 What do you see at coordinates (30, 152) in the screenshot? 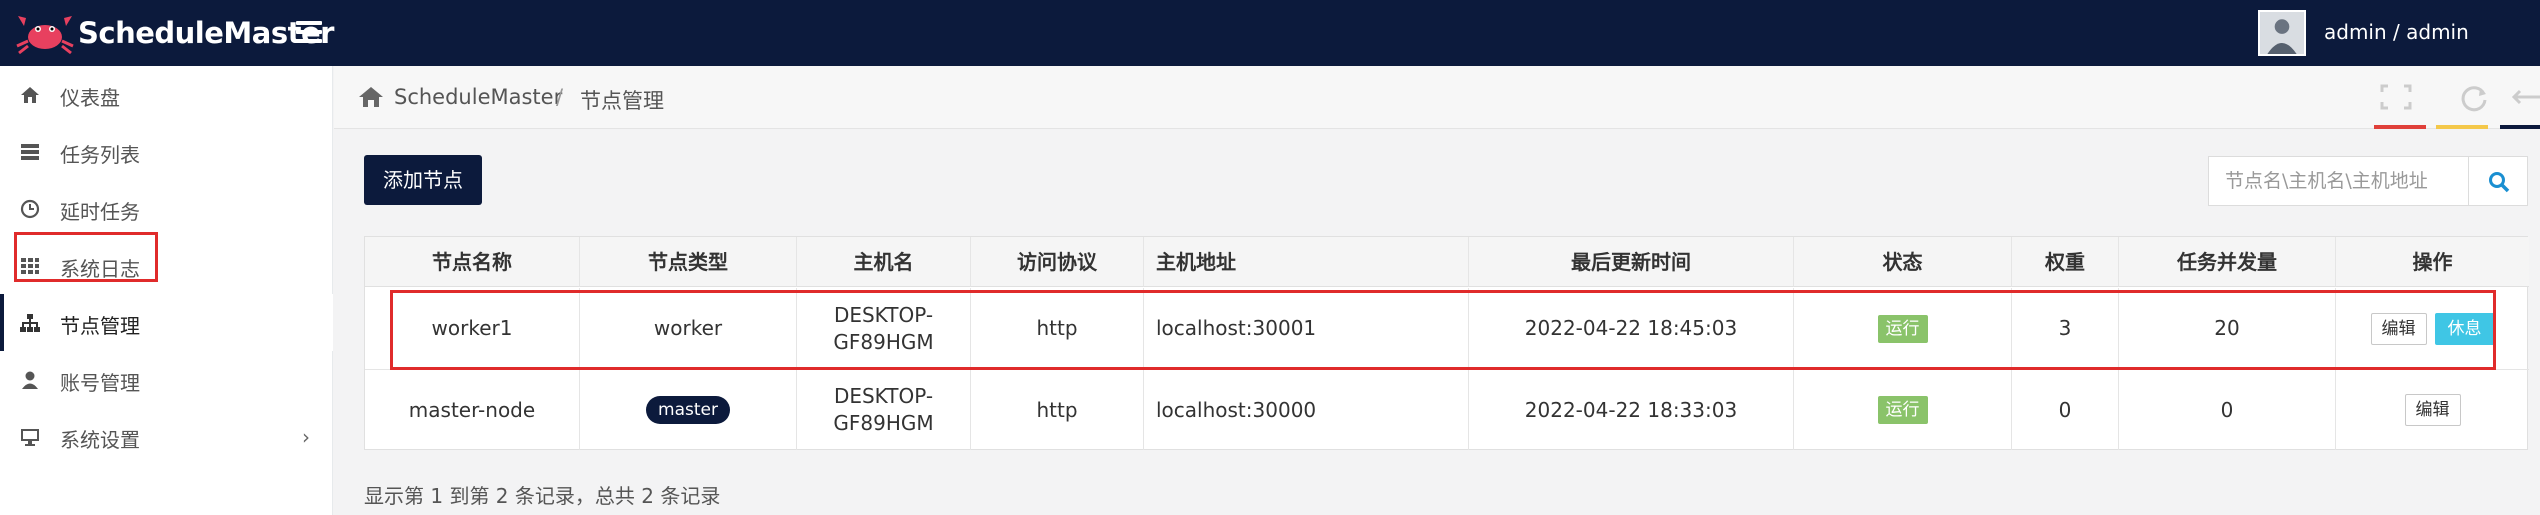
I see `list-icon` at bounding box center [30, 152].